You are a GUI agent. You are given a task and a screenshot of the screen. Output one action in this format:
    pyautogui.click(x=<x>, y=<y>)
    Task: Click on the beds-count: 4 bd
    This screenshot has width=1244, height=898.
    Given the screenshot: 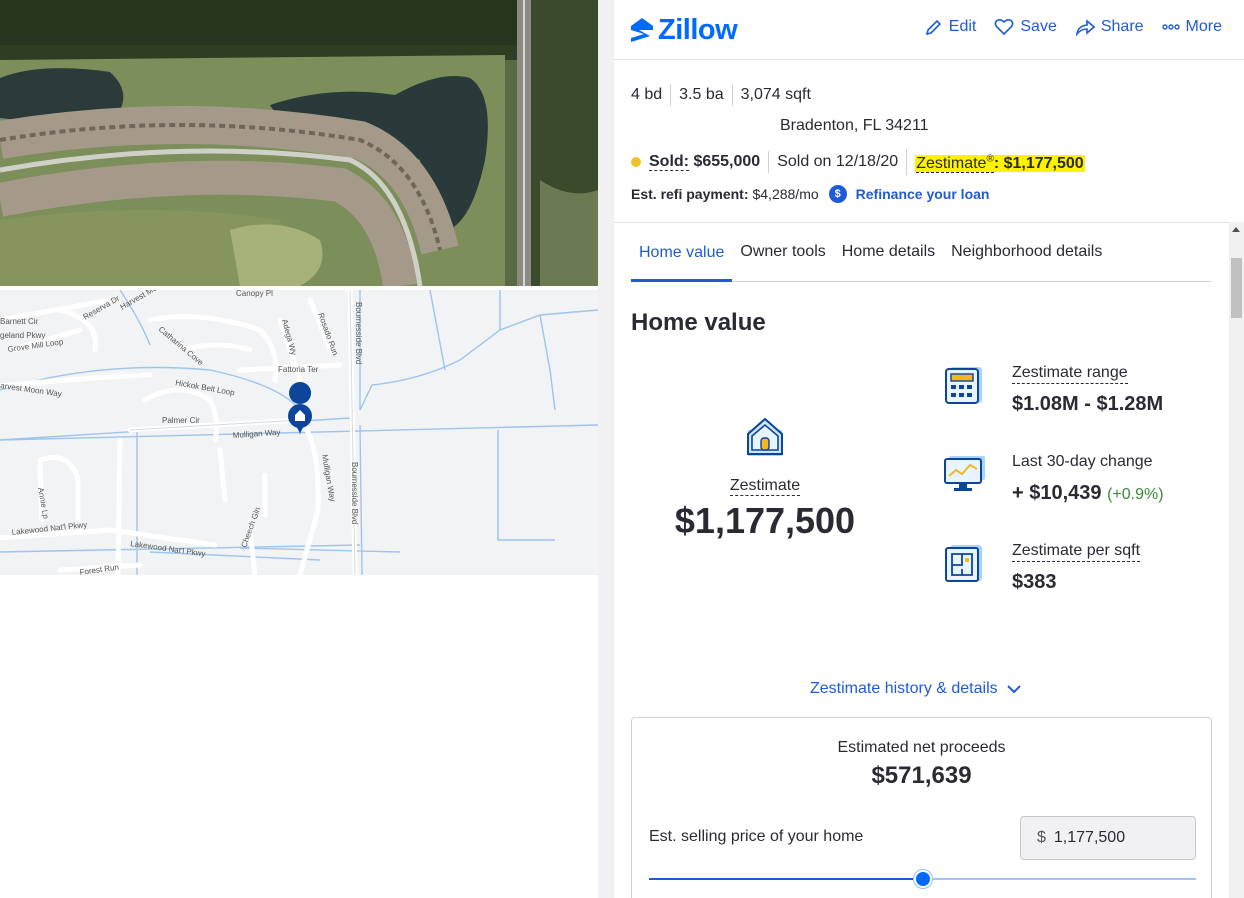 What is the action you would take?
    pyautogui.click(x=647, y=94)
    